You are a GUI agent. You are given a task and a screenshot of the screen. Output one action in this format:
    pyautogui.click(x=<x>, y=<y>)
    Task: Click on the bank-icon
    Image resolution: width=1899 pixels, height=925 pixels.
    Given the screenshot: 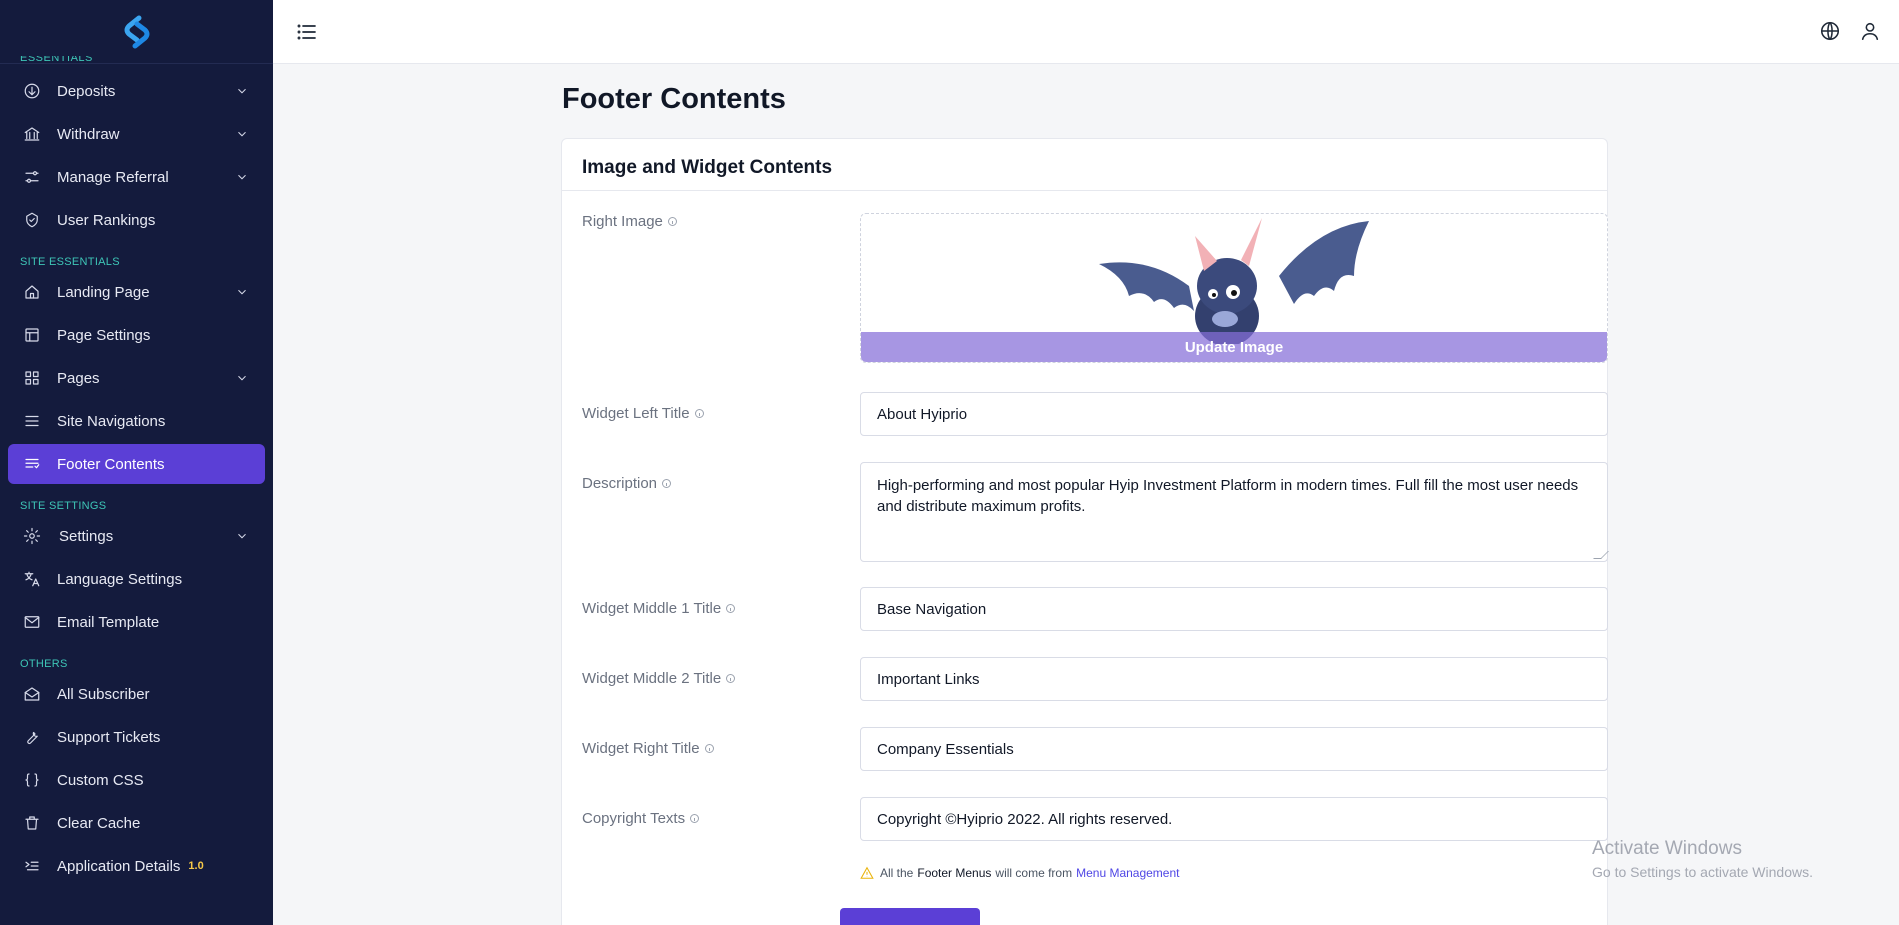 What is the action you would take?
    pyautogui.click(x=32, y=134)
    